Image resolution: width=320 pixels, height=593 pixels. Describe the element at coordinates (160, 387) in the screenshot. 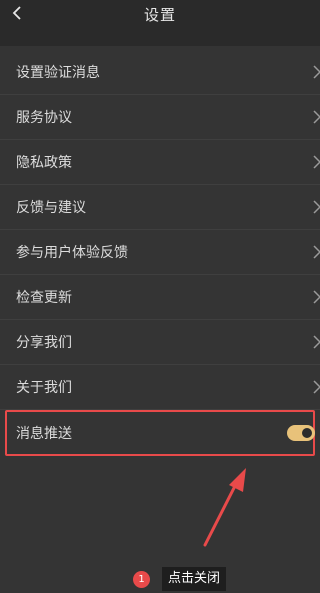

I see `settings-item-about: 关于我们` at that location.